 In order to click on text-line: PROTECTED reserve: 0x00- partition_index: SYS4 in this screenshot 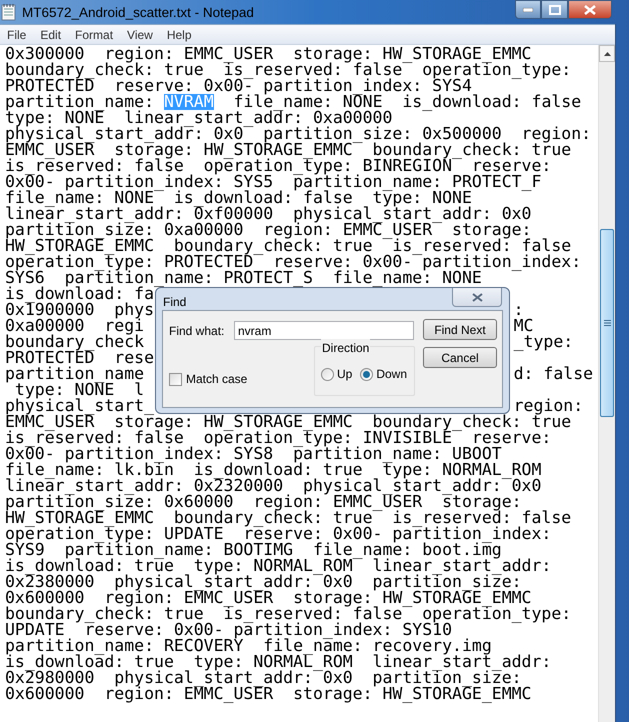, I will do `click(238, 86)`.